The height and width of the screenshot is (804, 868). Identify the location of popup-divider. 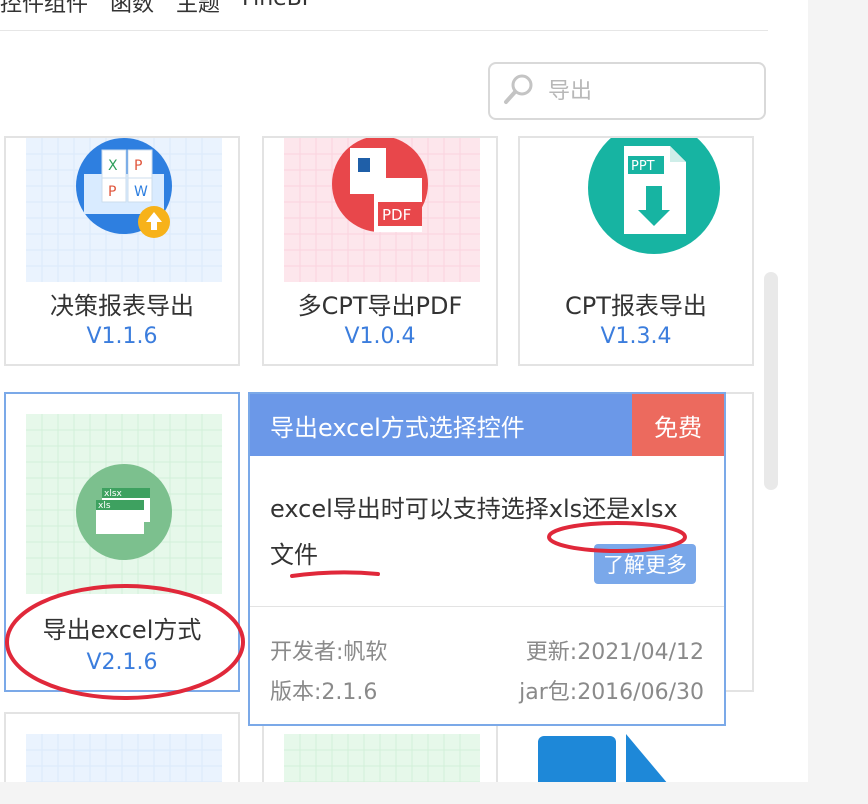
(487, 606).